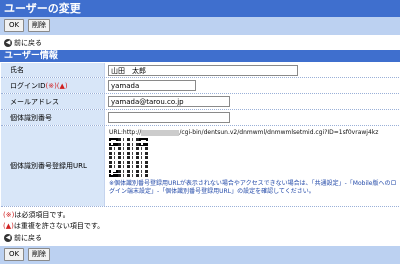 The width and height of the screenshot is (400, 275). I want to click on row-email: メールアドレス, so click(200, 102).